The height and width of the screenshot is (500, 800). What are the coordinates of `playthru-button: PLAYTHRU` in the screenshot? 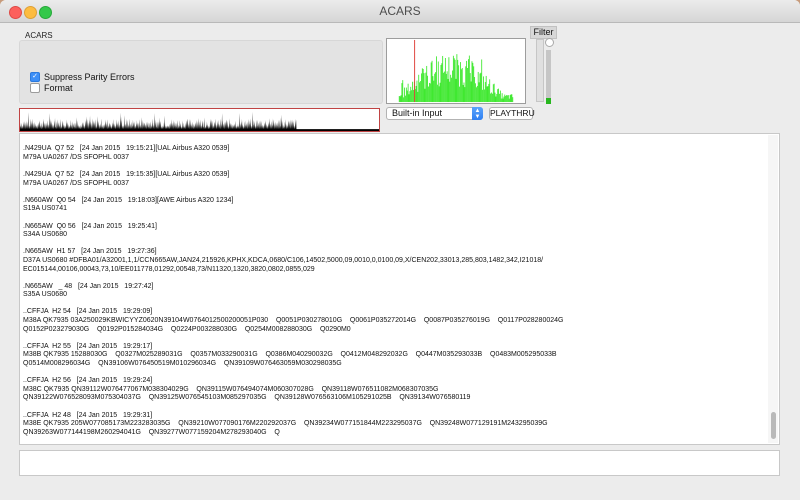 It's located at (512, 113).